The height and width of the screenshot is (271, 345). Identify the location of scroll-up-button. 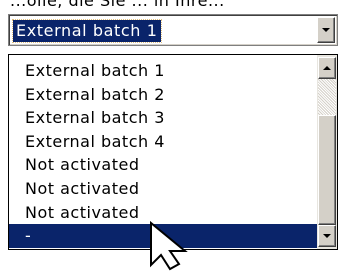
(327, 68).